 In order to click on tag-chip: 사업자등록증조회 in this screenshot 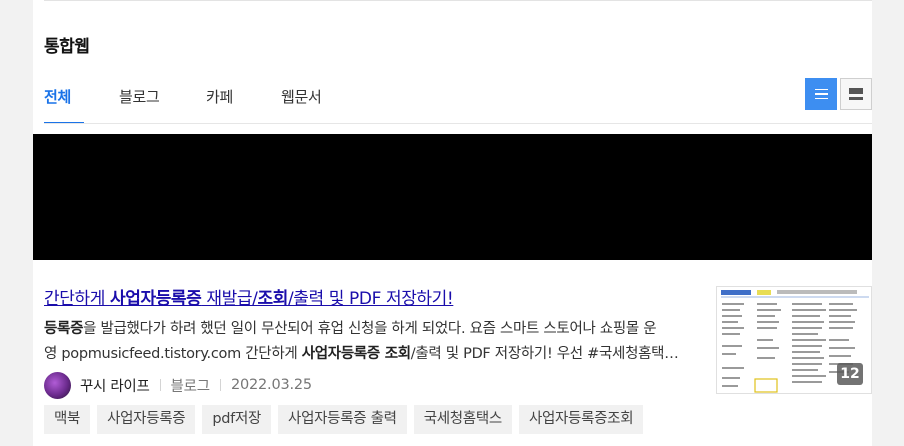, I will do `click(581, 419)`.